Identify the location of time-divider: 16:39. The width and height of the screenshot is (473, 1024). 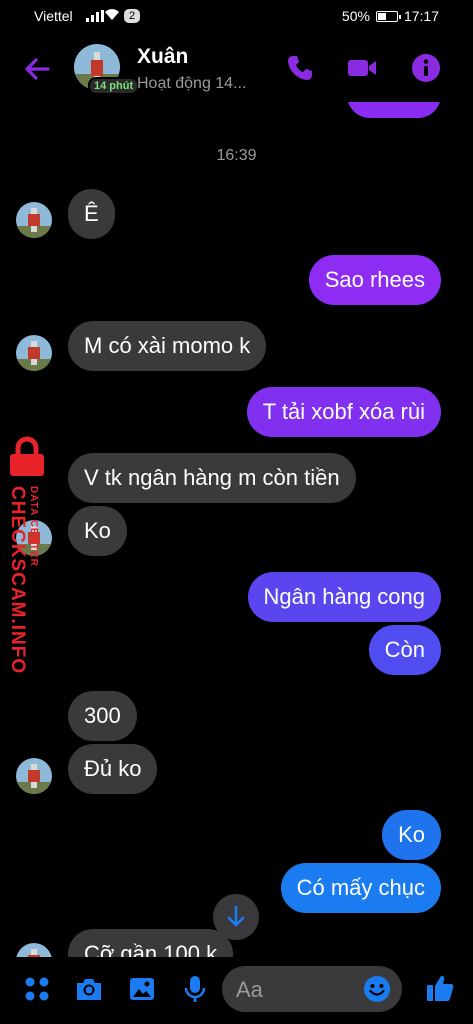
(236, 155).